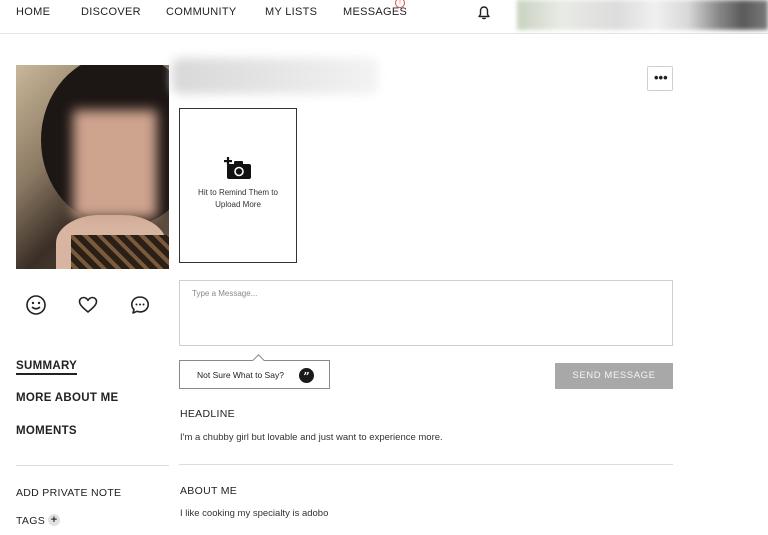 This screenshot has width=768, height=535. What do you see at coordinates (31, 521) in the screenshot?
I see `tags-label: TAGS` at bounding box center [31, 521].